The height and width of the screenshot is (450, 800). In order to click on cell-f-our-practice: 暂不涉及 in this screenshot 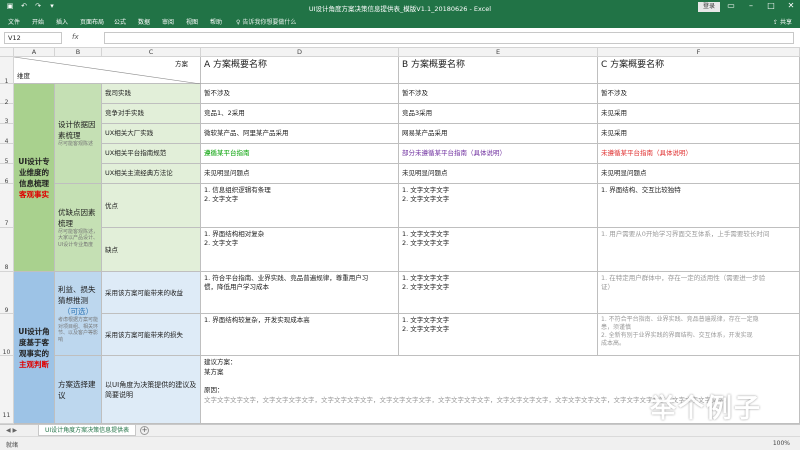, I will do `click(699, 94)`.